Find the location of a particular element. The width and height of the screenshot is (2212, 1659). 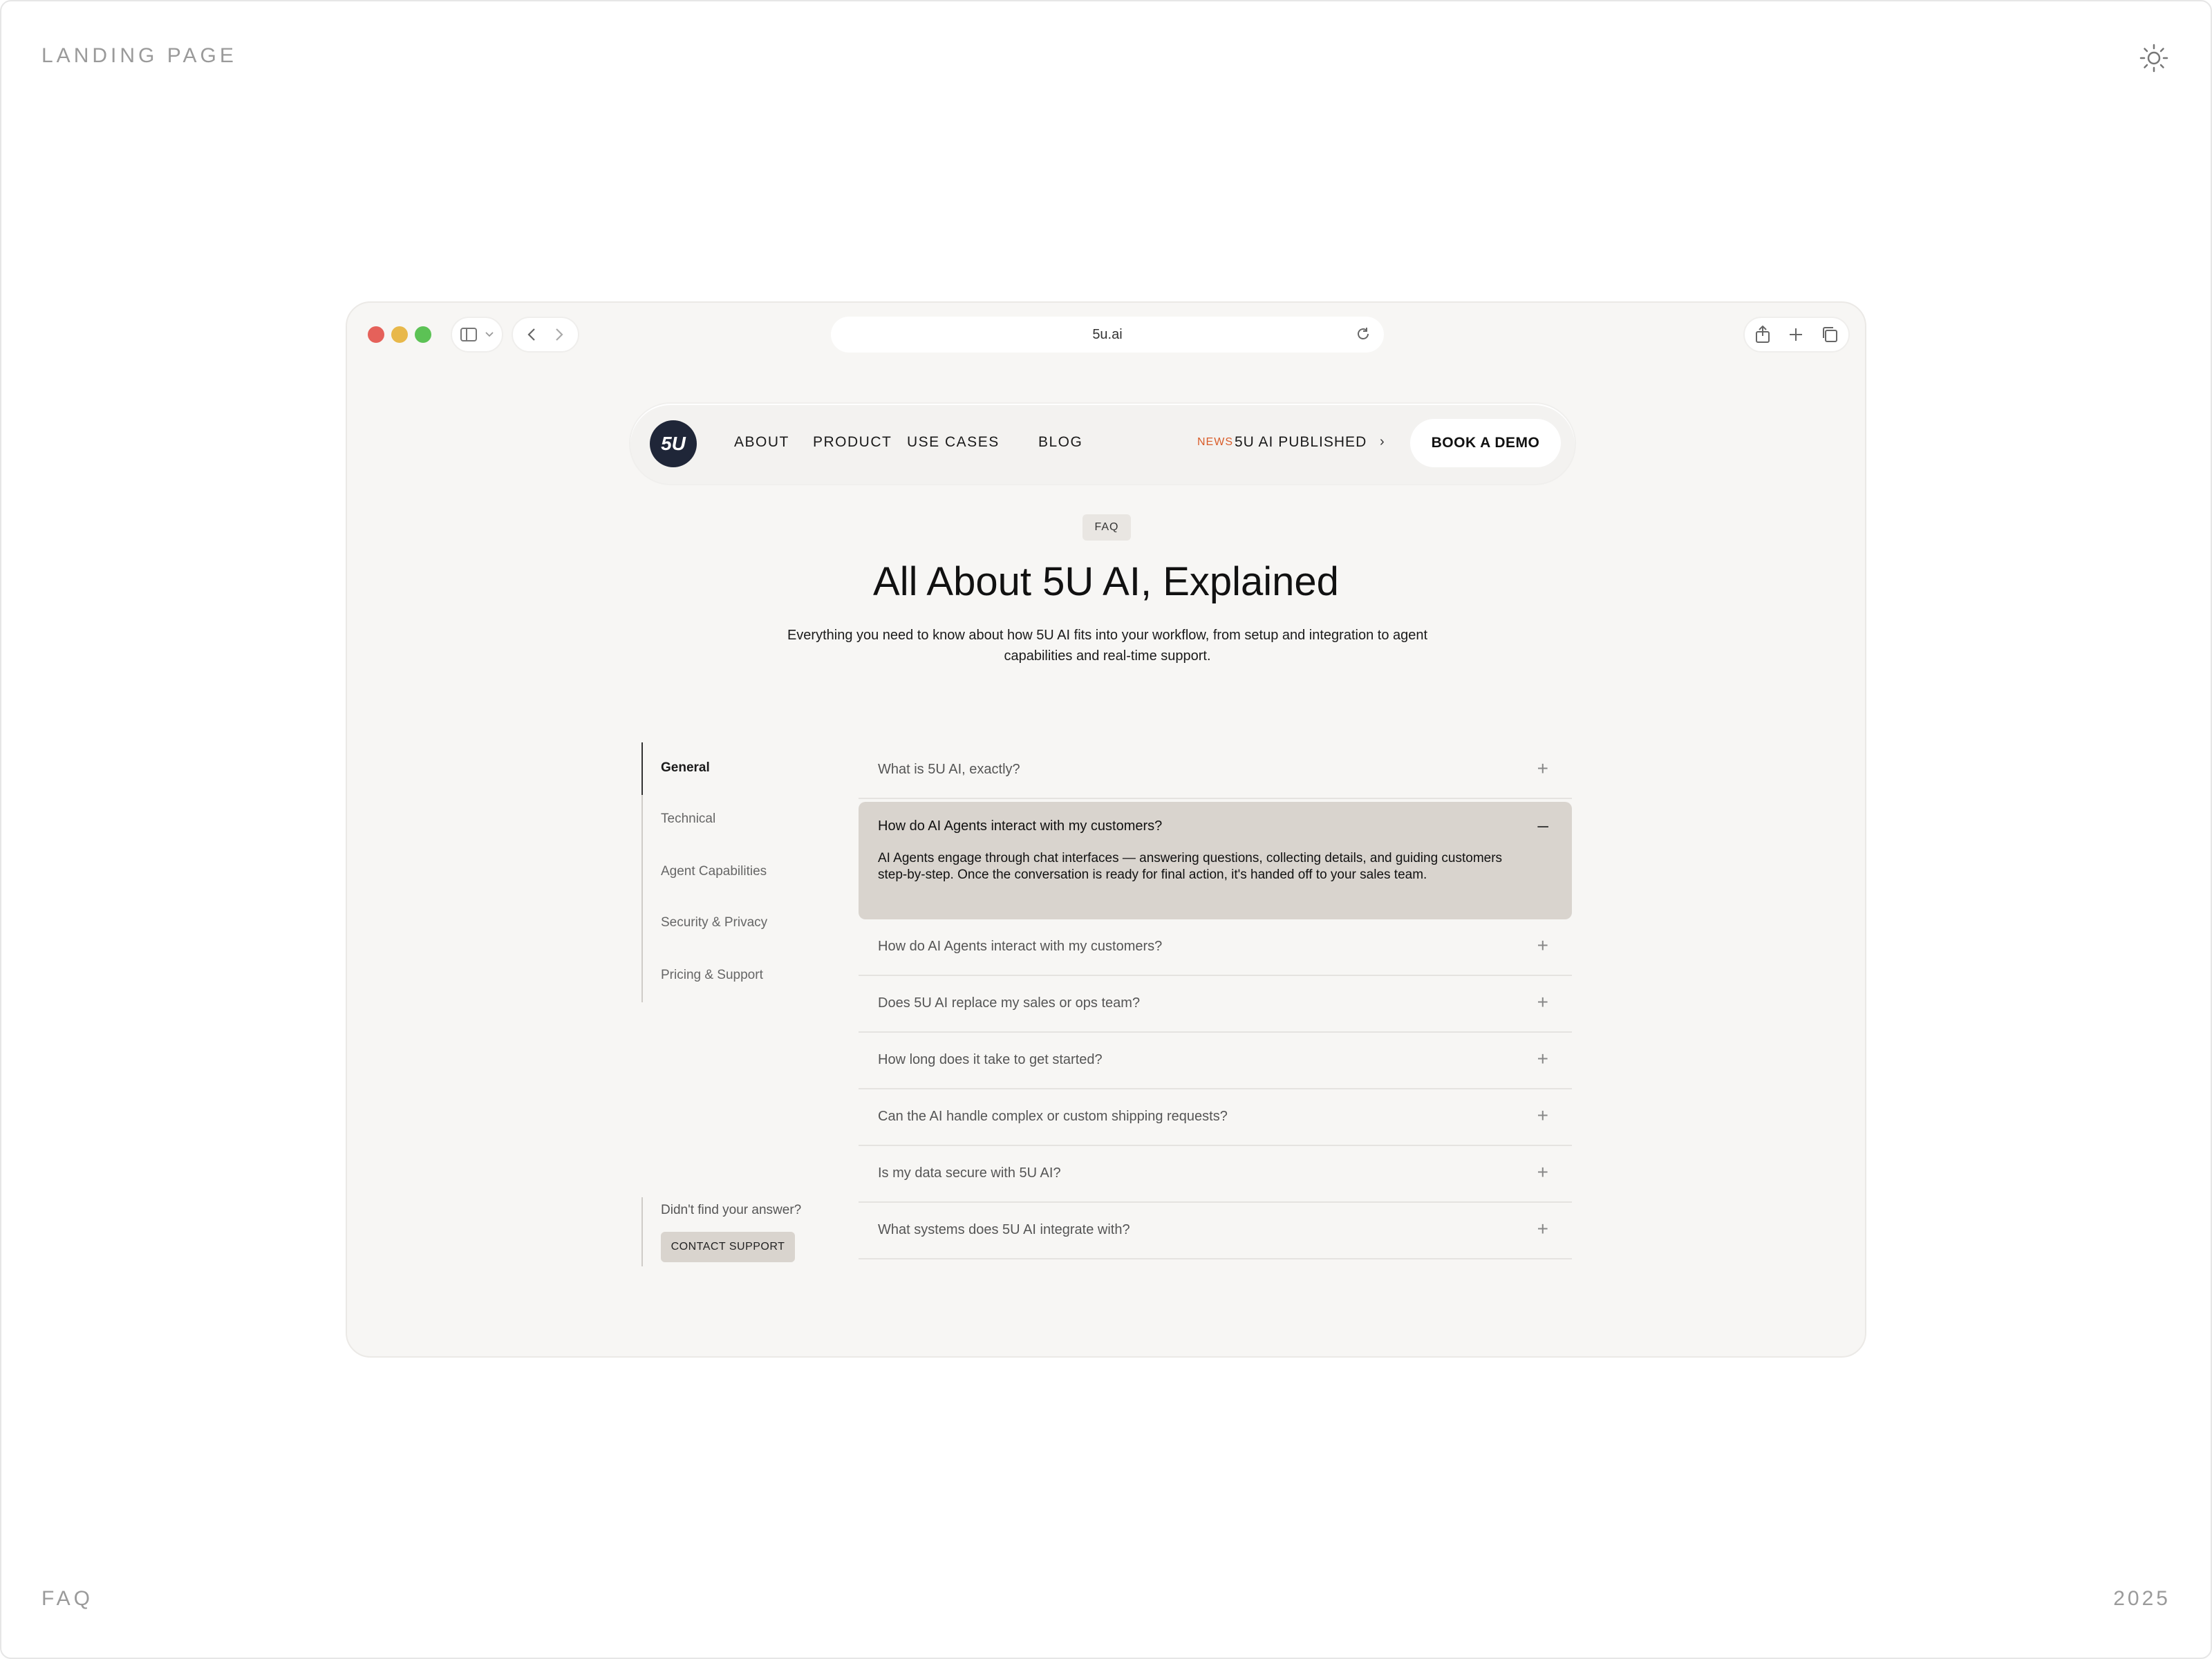

minimize-window-button is located at coordinates (399, 334).